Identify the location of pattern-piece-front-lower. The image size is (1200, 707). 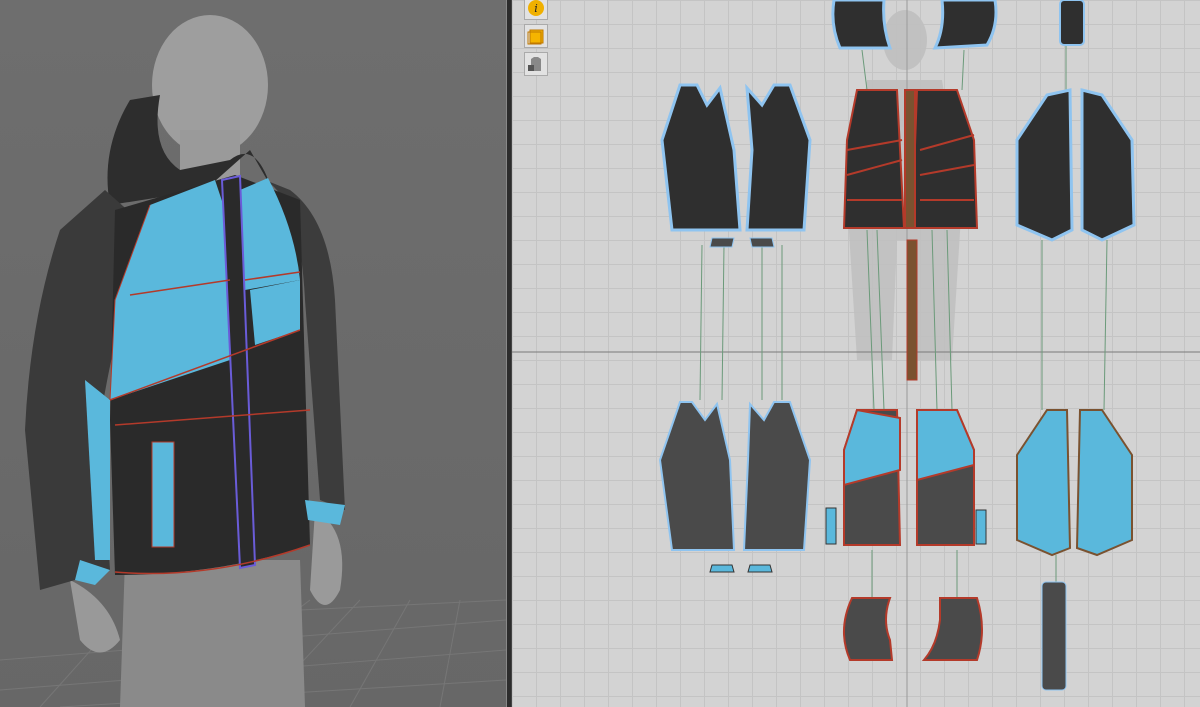
(909, 477).